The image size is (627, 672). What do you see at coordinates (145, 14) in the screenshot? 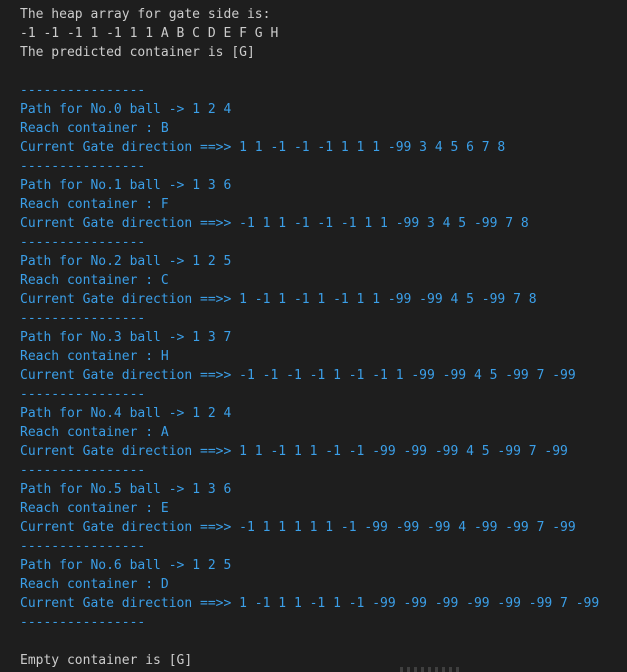
I see `heap-label-line: The heap array for gate side is:` at bounding box center [145, 14].